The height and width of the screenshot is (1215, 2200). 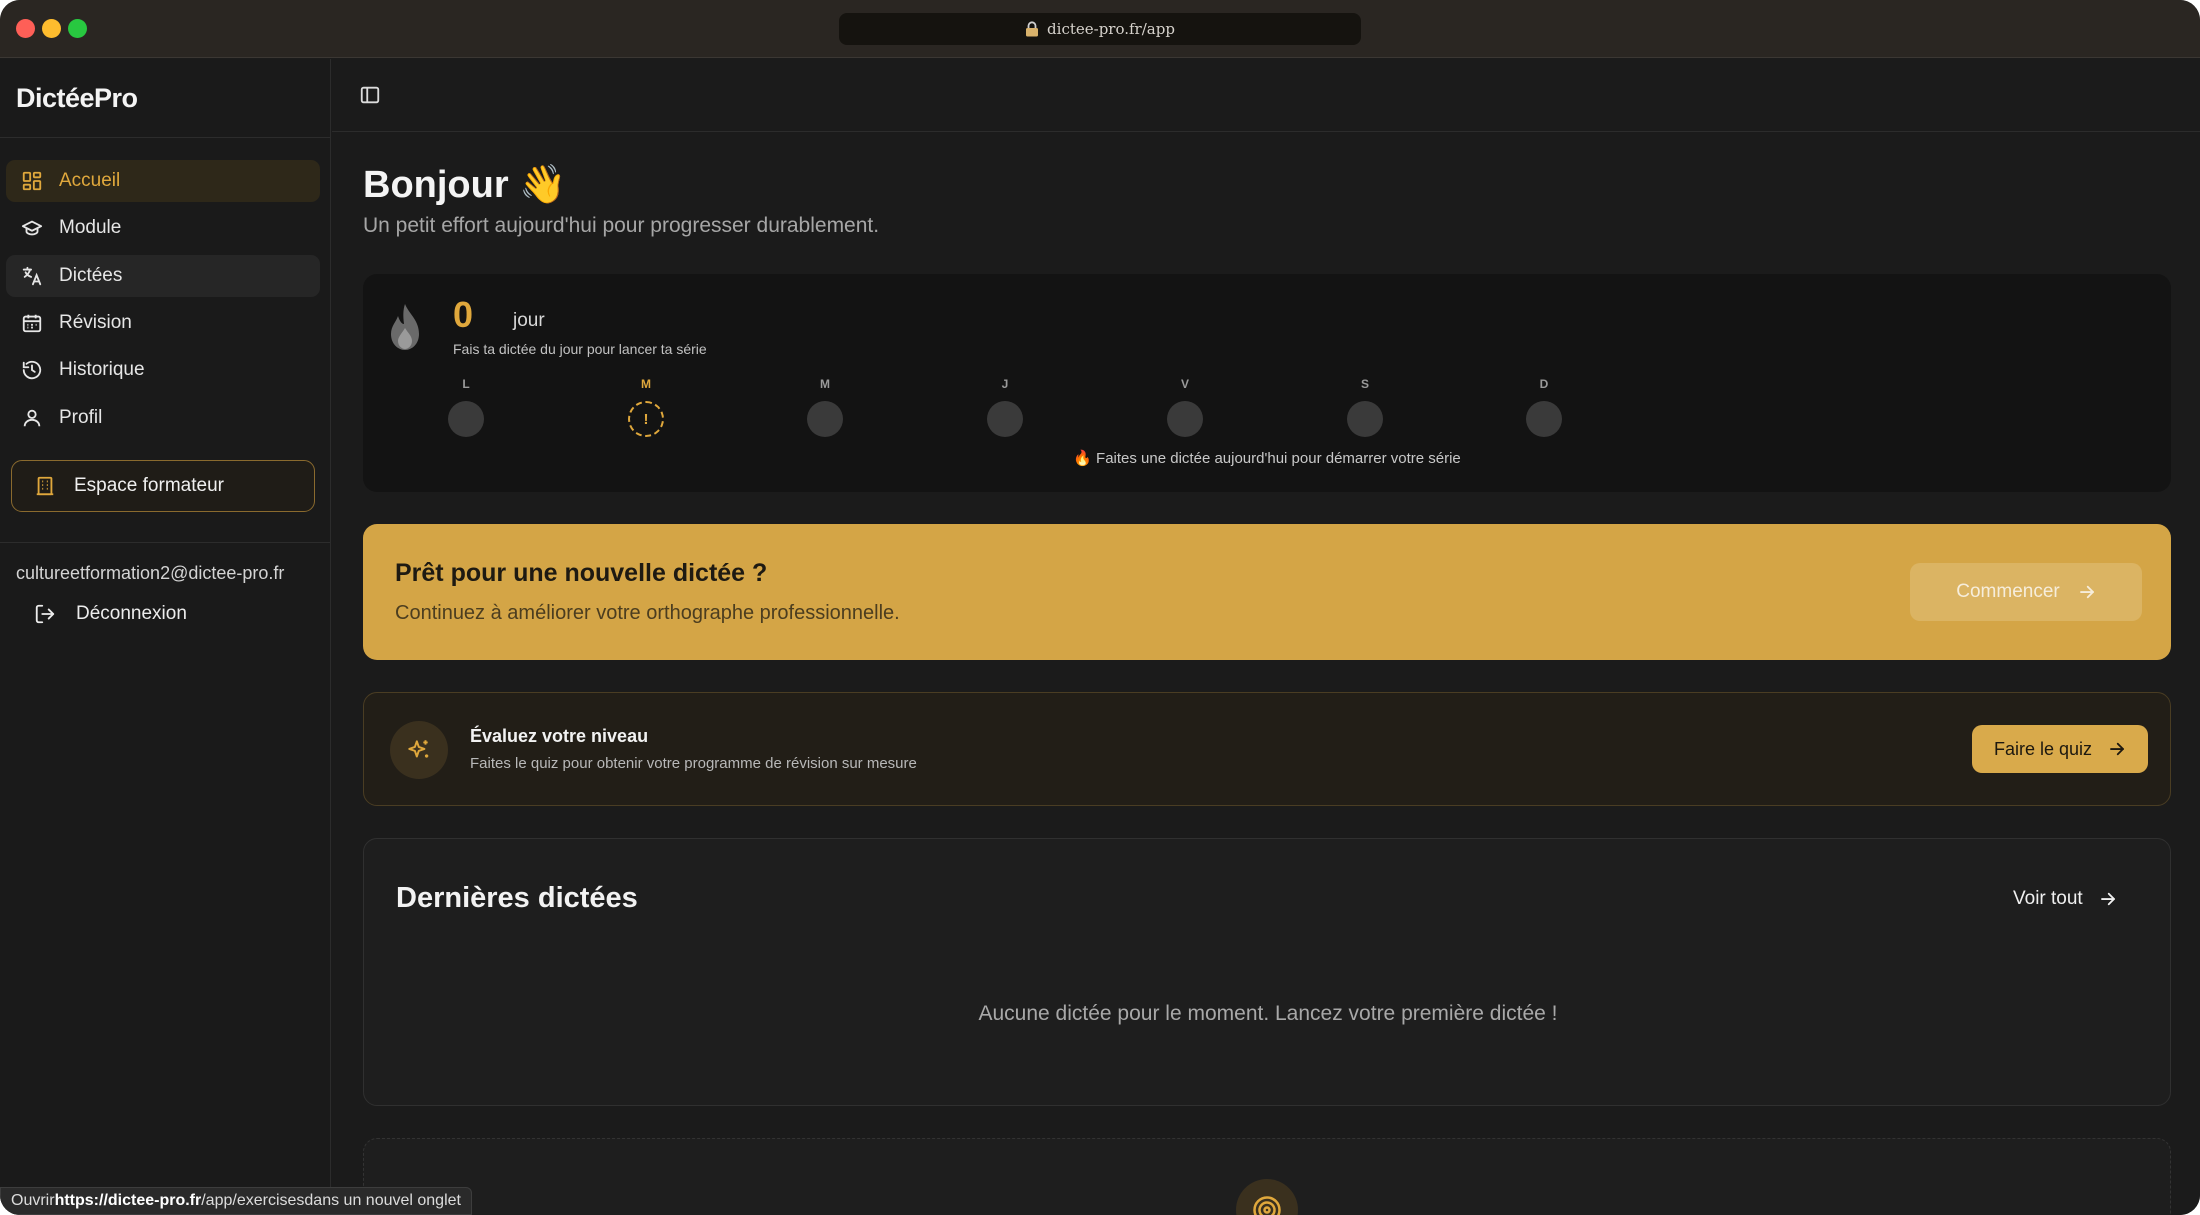 What do you see at coordinates (1364, 384) in the screenshot?
I see `day-letter: S` at bounding box center [1364, 384].